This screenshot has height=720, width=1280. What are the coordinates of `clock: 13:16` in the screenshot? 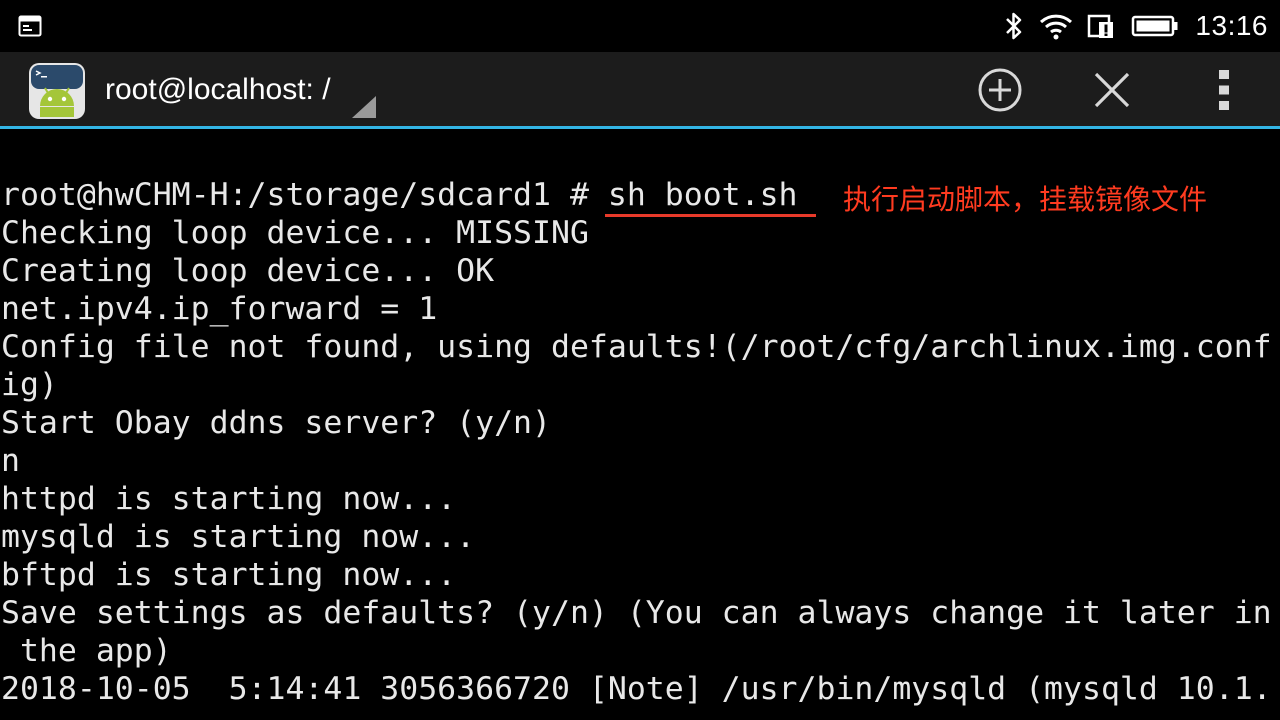 It's located at (1231, 25).